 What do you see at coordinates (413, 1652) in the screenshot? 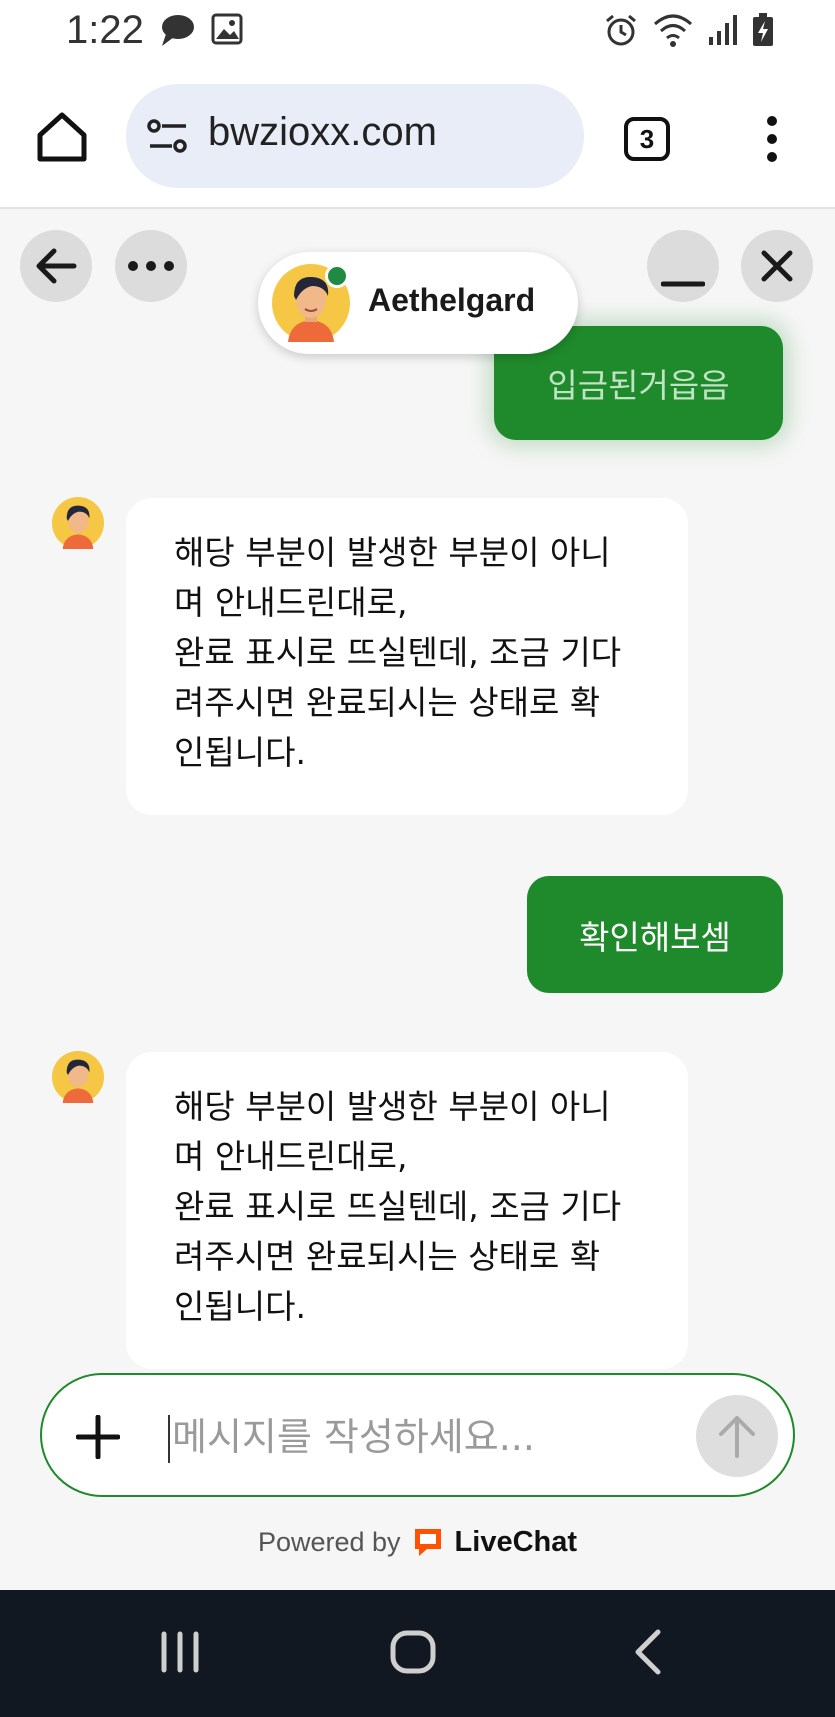
I see `home-nav-icon` at bounding box center [413, 1652].